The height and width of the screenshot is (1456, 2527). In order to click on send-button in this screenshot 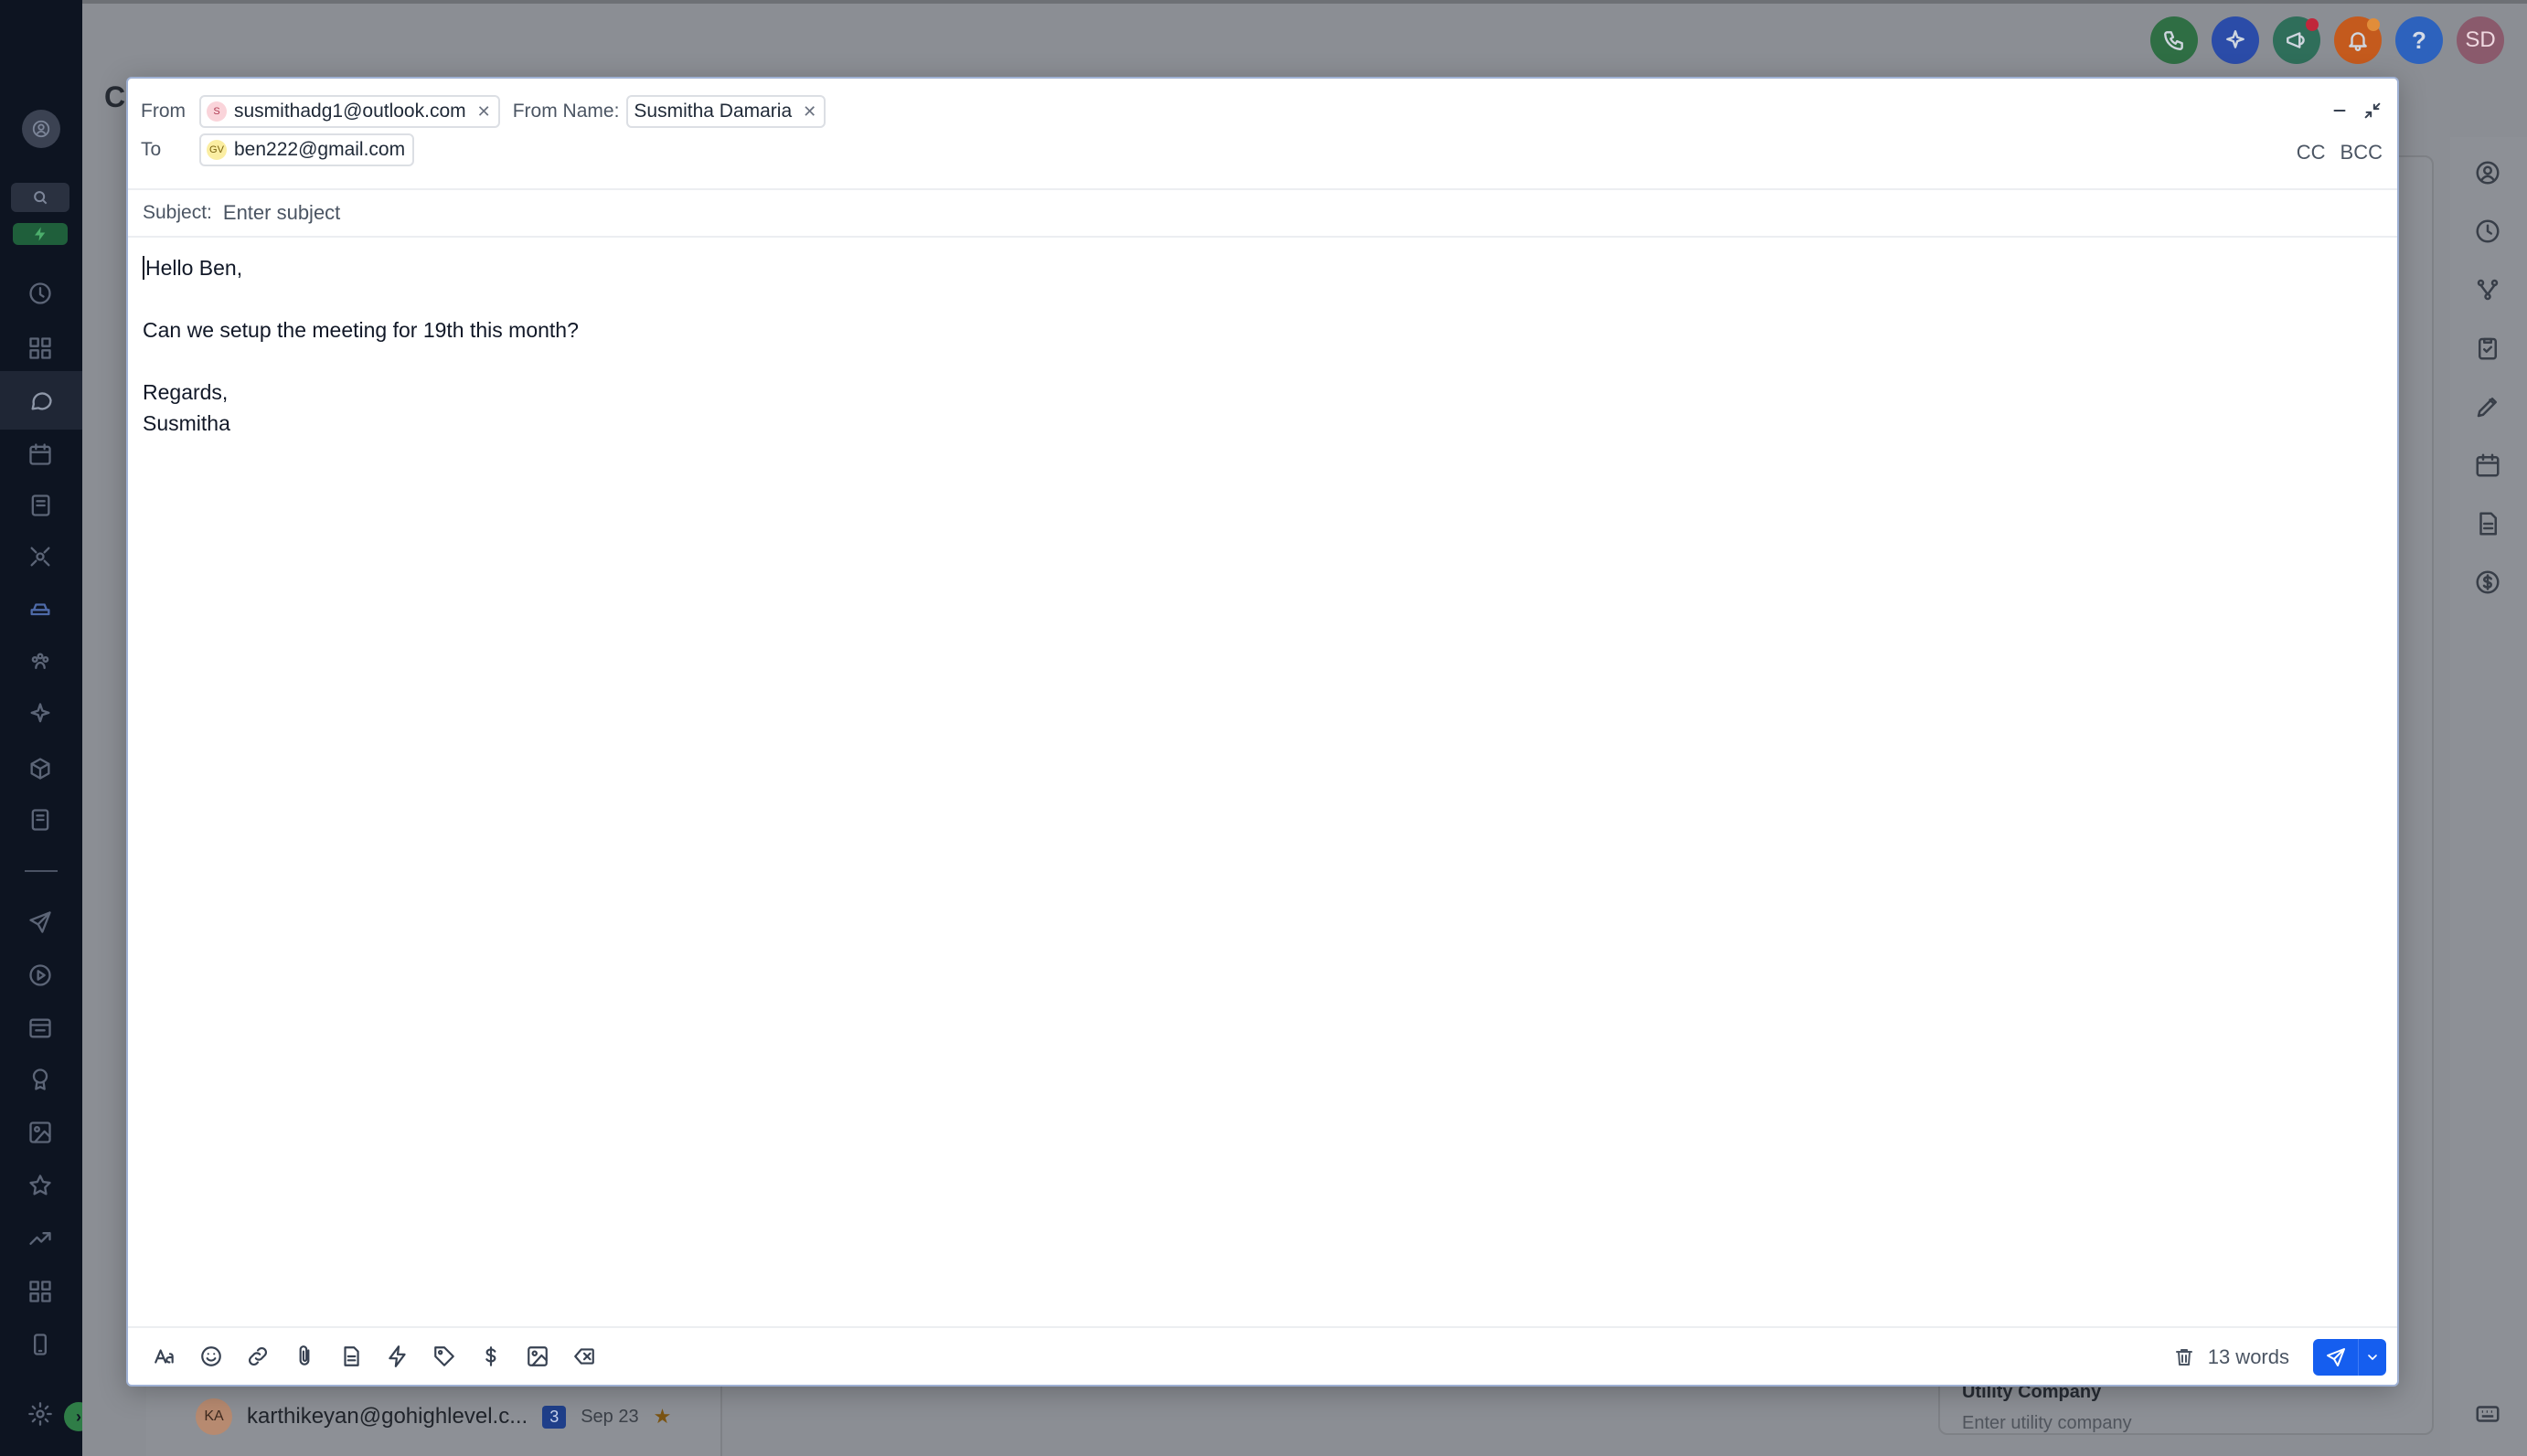, I will do `click(2336, 1357)`.